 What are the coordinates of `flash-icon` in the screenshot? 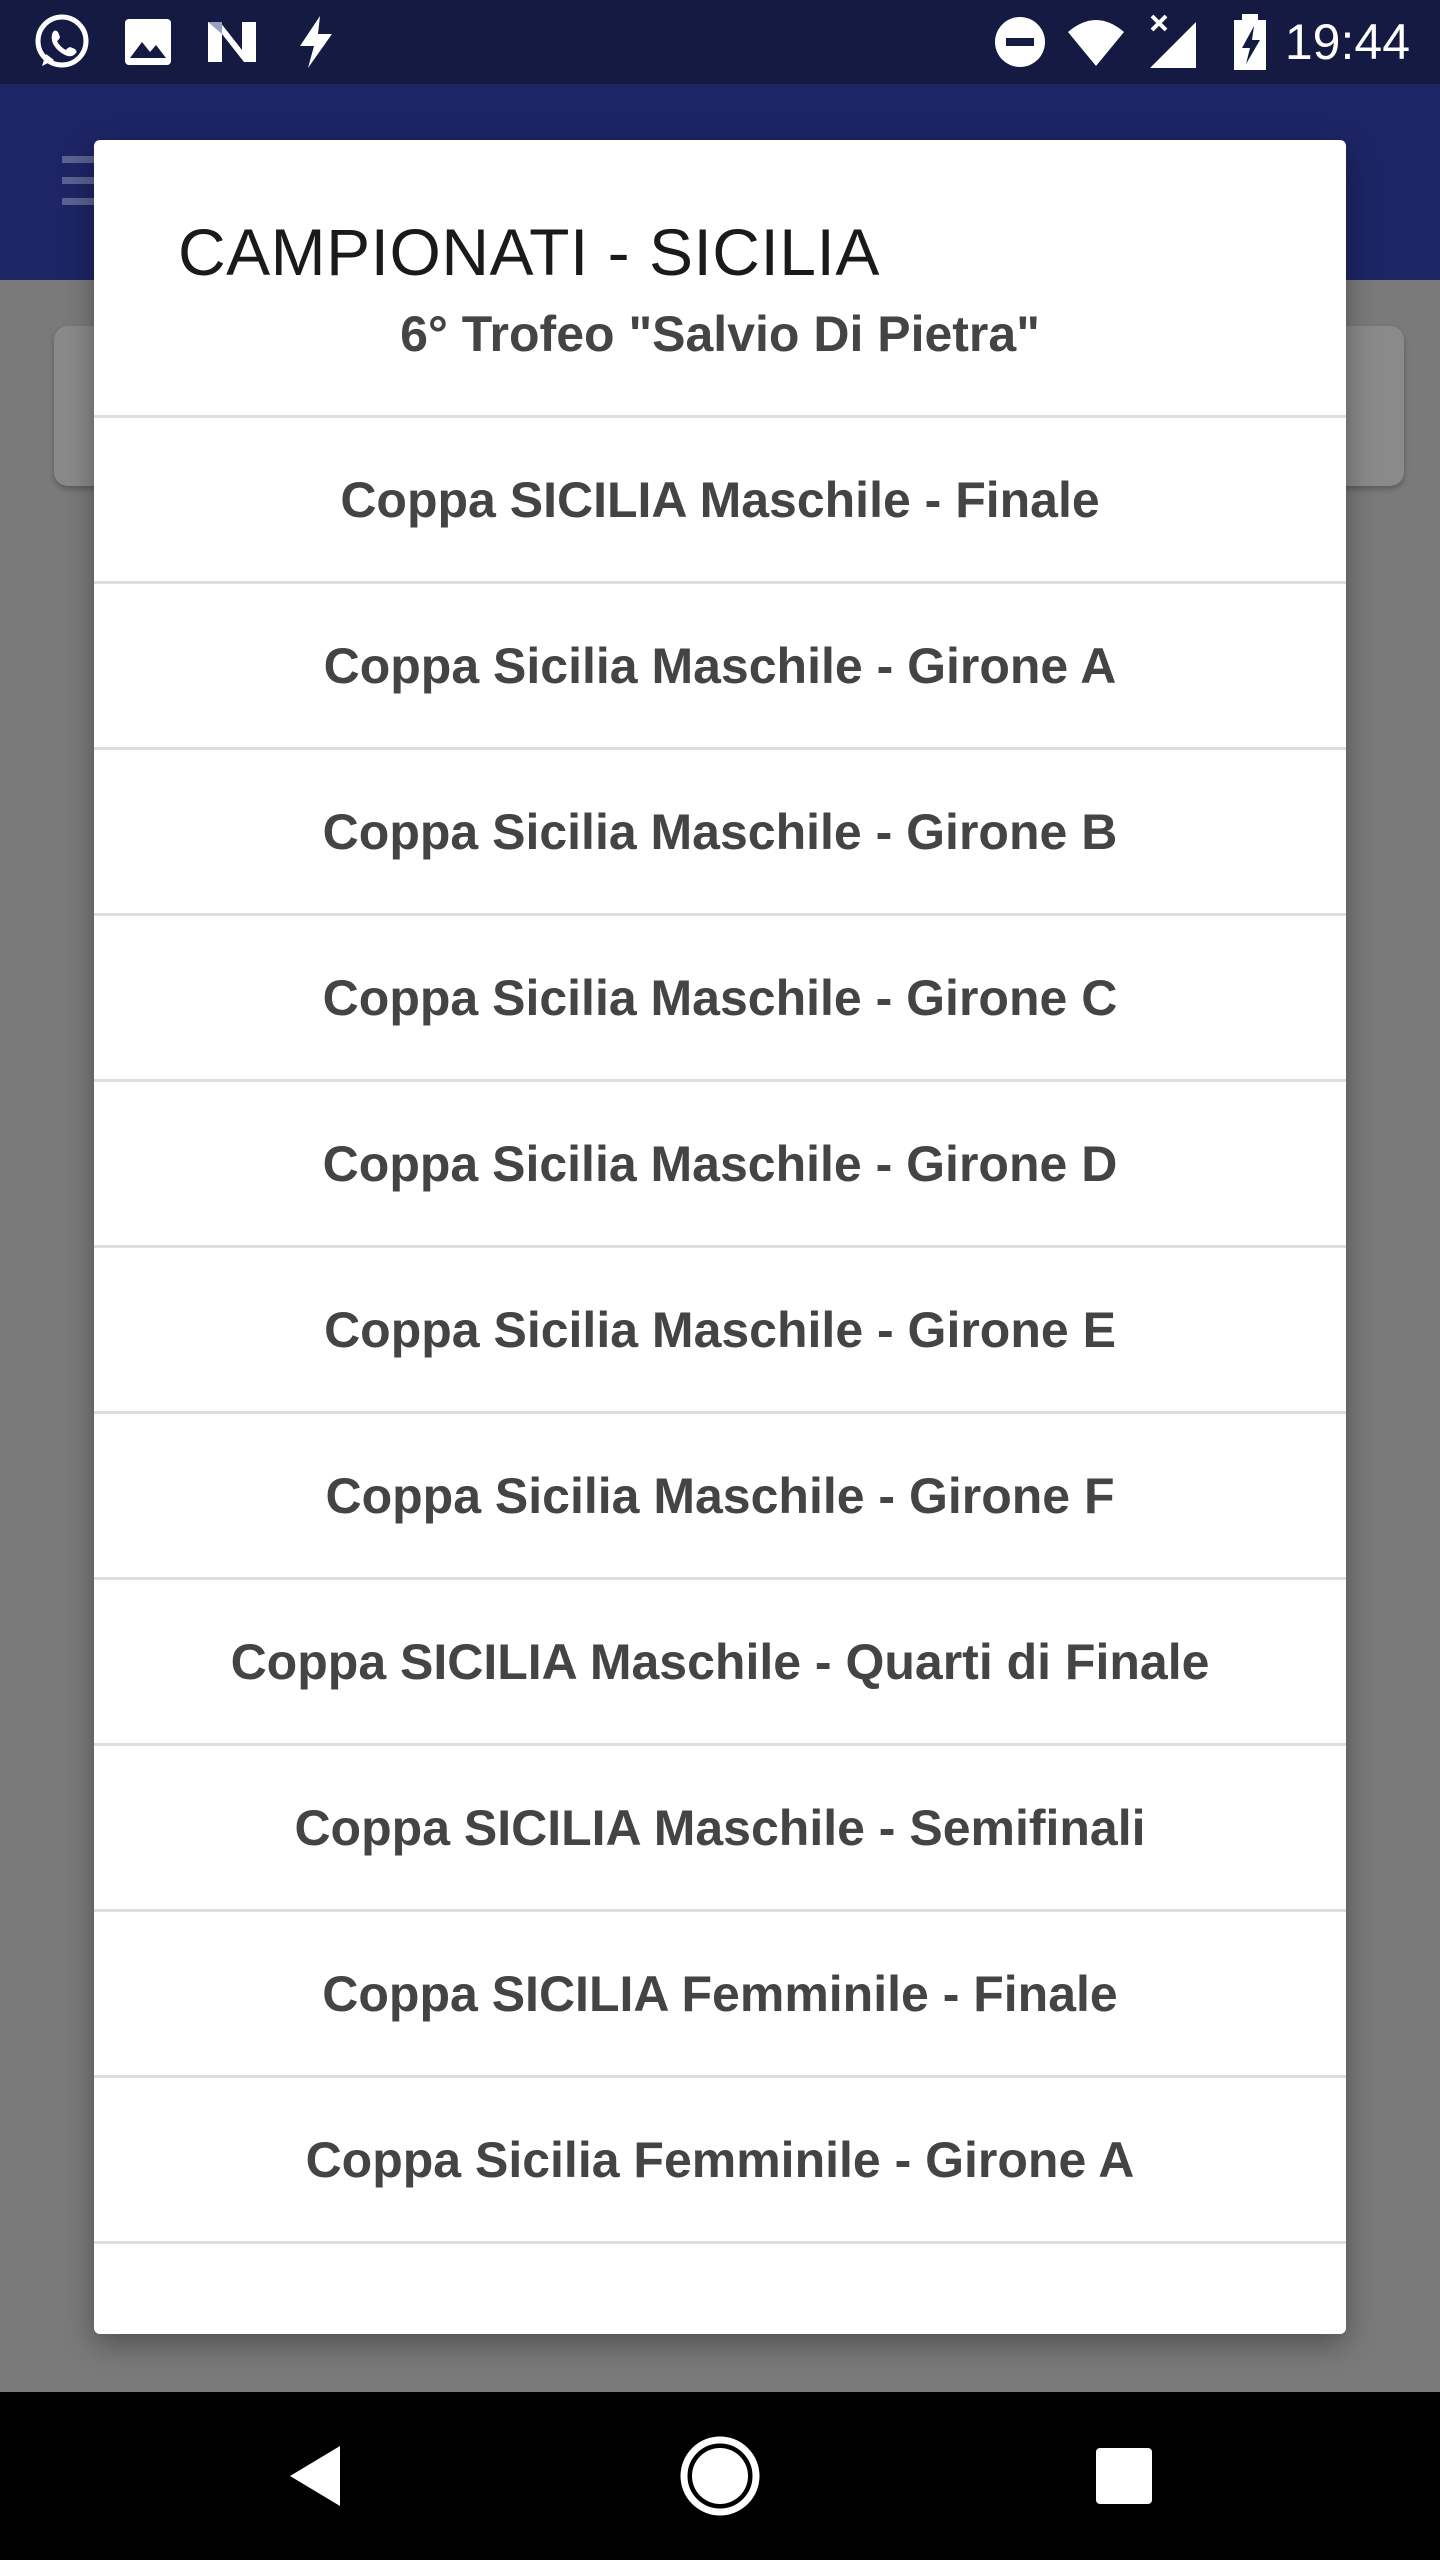 It's located at (316, 42).